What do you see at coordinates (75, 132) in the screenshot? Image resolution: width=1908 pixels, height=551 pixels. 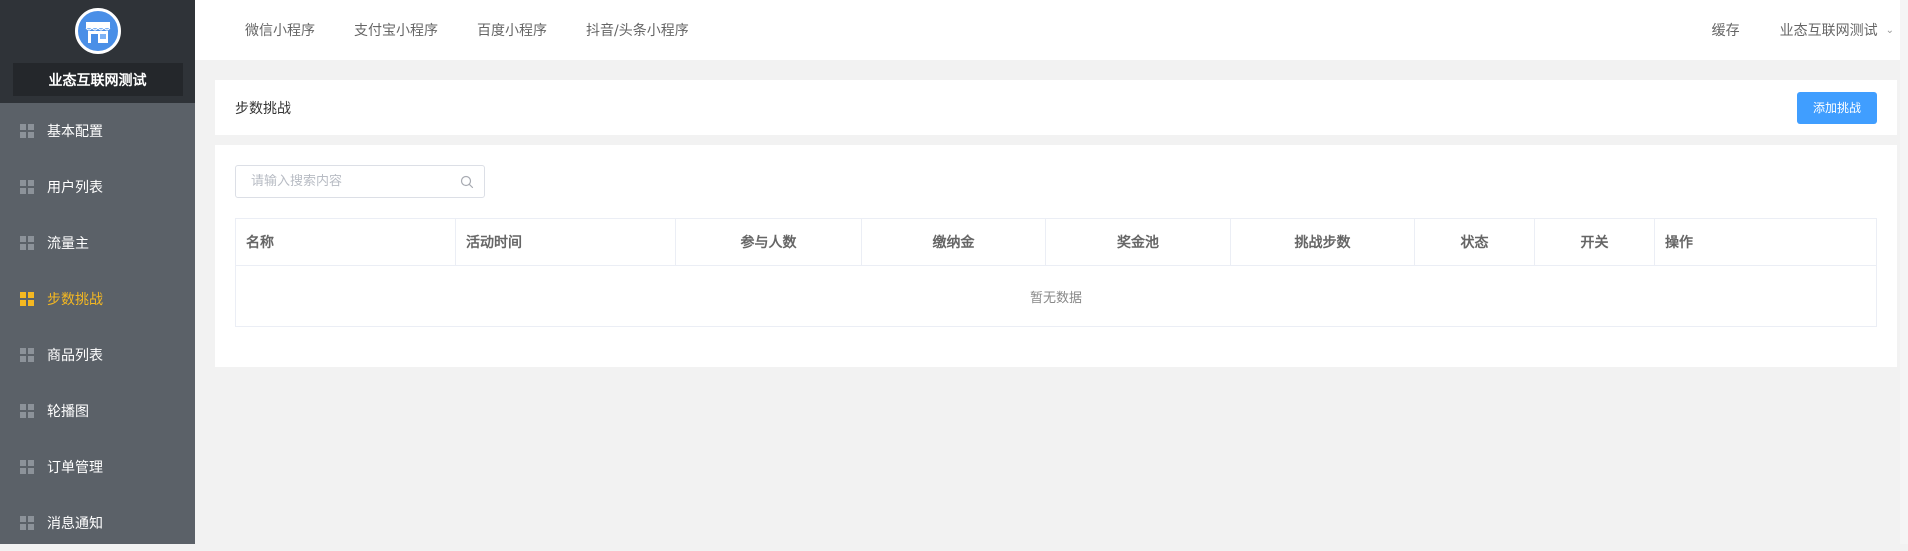 I see `sidebar-item-label: 基本配置` at bounding box center [75, 132].